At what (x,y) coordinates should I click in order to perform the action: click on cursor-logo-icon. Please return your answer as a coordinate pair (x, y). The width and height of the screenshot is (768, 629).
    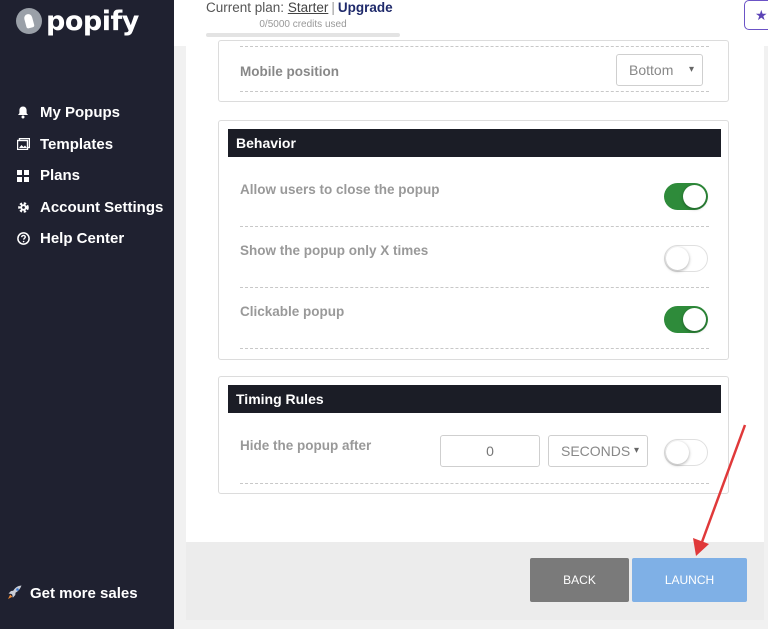
    Looking at the image, I should click on (29, 21).